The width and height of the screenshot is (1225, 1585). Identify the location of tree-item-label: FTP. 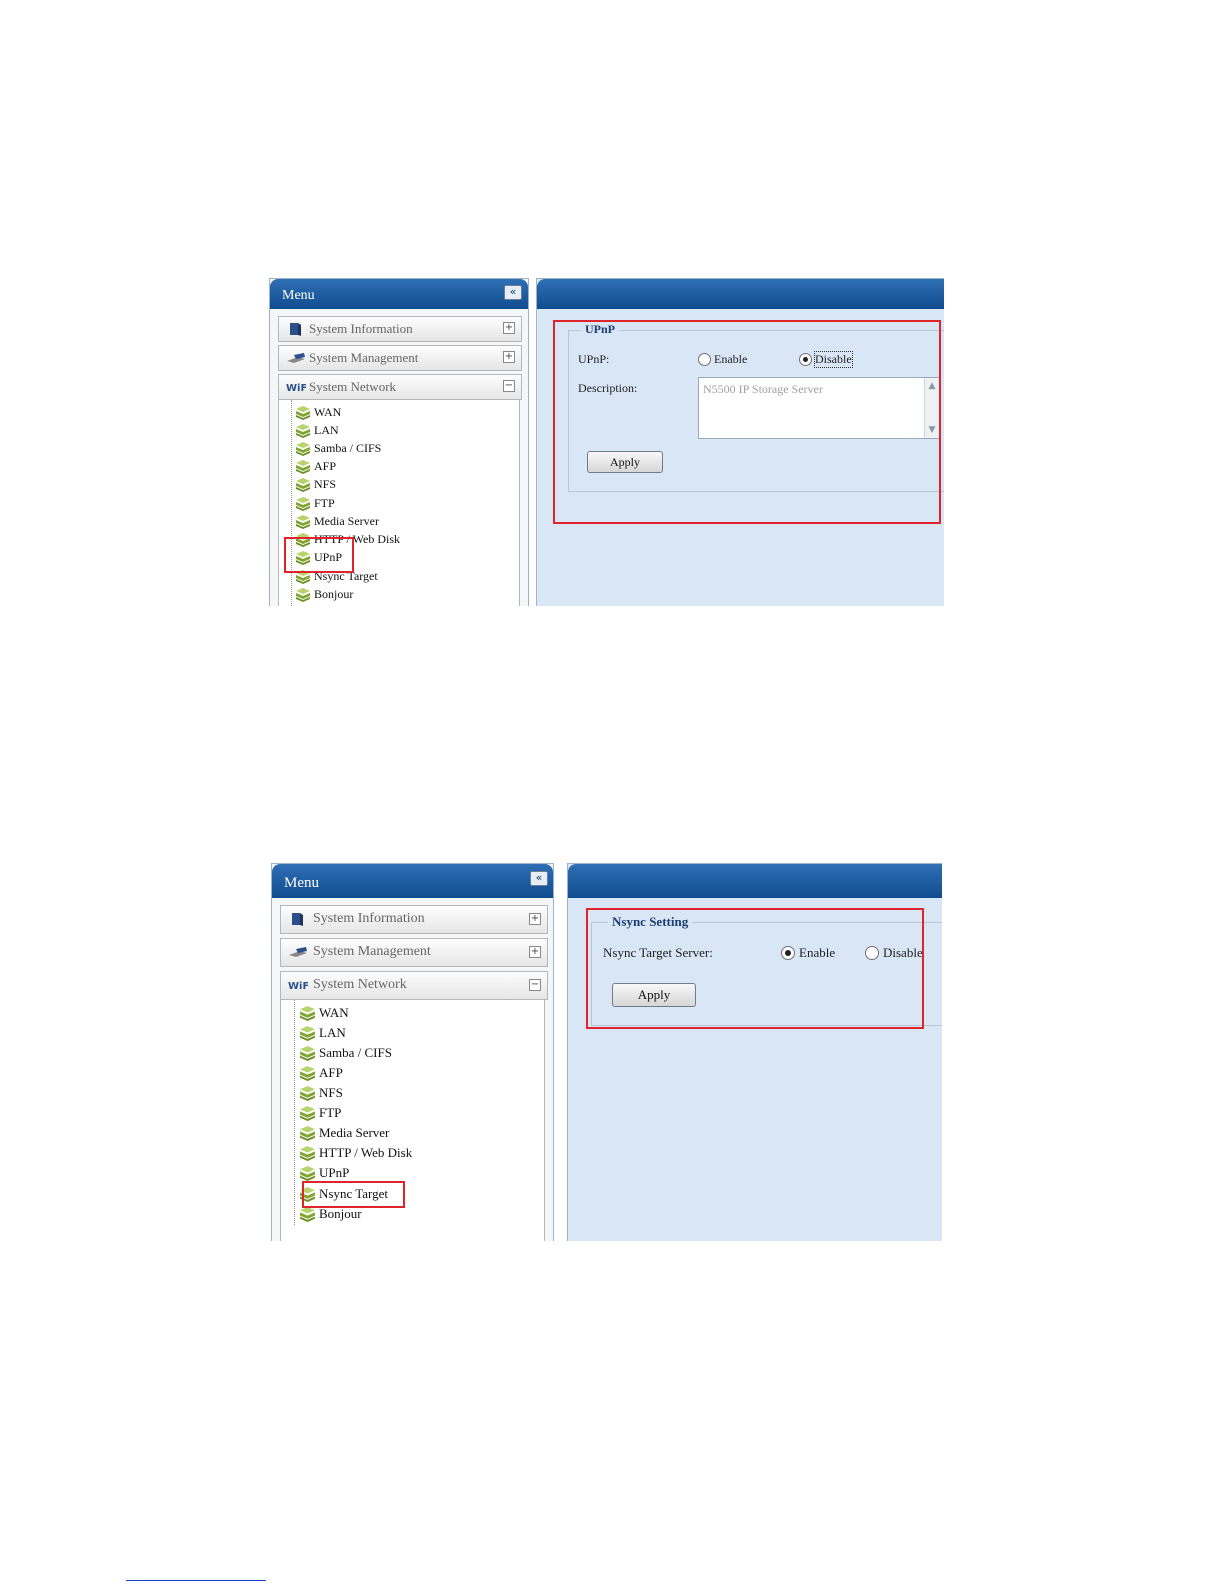
(324, 503).